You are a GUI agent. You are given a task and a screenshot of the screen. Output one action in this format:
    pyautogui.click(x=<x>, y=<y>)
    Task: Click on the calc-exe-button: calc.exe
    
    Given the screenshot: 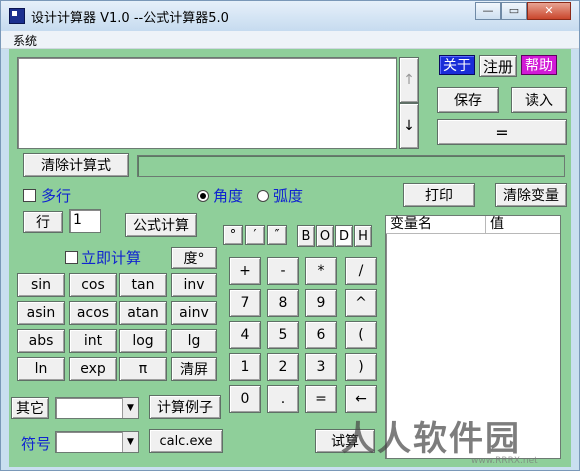 What is the action you would take?
    pyautogui.click(x=186, y=441)
    